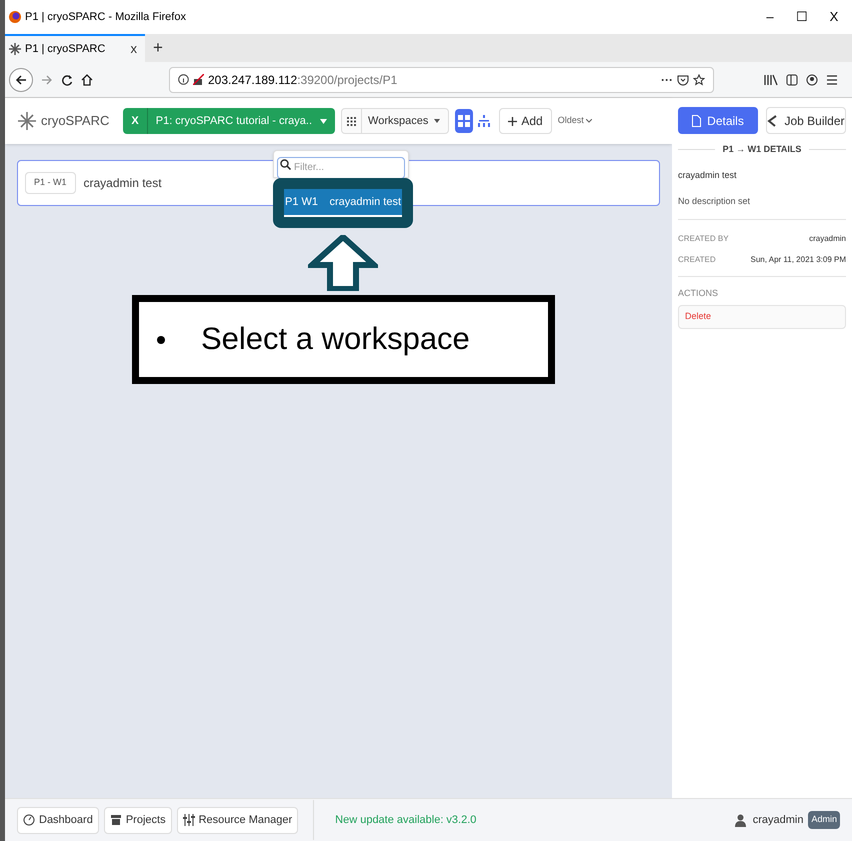 The image size is (852, 841). What do you see at coordinates (15, 49) in the screenshot?
I see `snowflake-icon` at bounding box center [15, 49].